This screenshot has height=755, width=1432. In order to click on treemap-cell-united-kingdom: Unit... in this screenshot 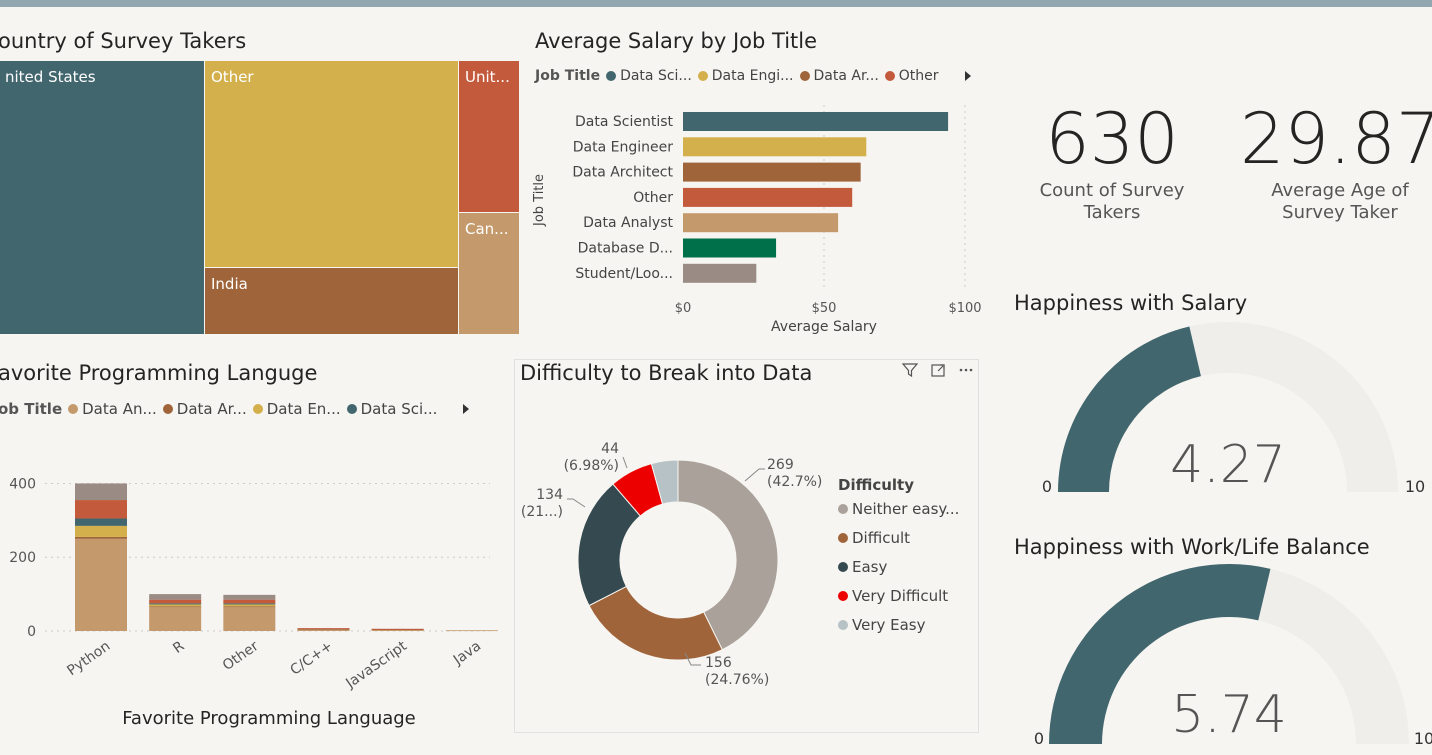, I will do `click(489, 136)`.